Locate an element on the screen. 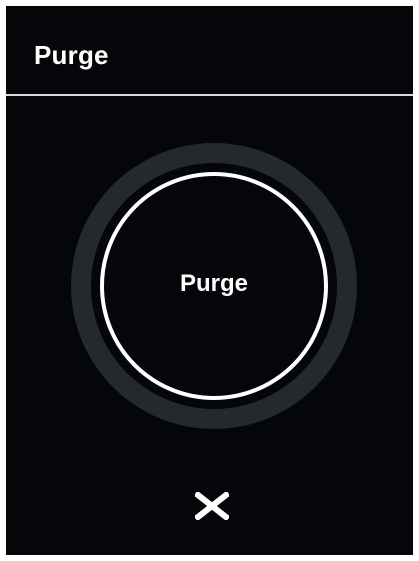  purge-button-label: Purge is located at coordinates (213, 283).